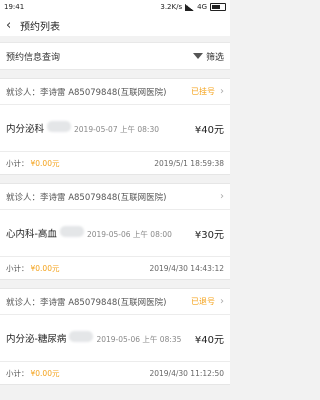  I want to click on card-body: 心内科-高血 2019-05-06 上午 08:00 ¥30元, so click(115, 233).